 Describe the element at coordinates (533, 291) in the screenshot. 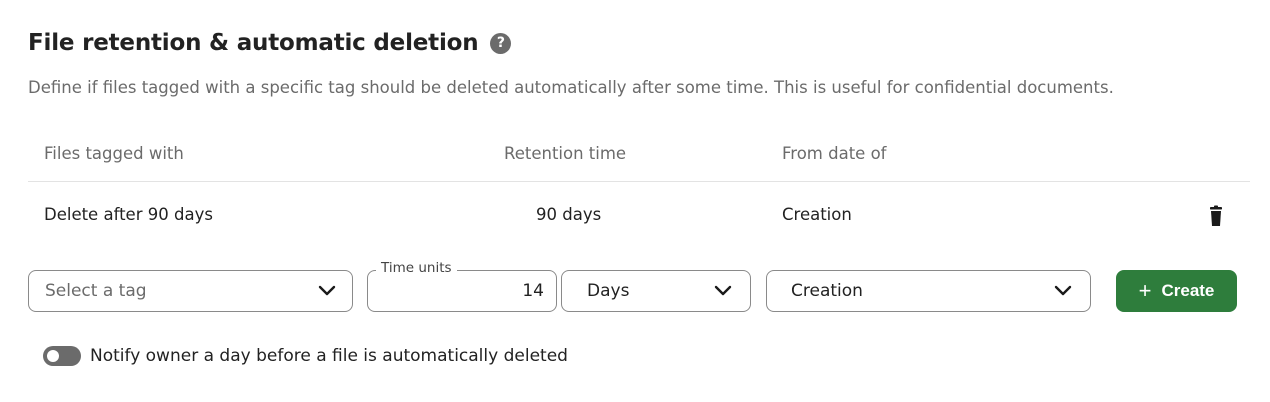

I see `time-units-value: 14` at that location.